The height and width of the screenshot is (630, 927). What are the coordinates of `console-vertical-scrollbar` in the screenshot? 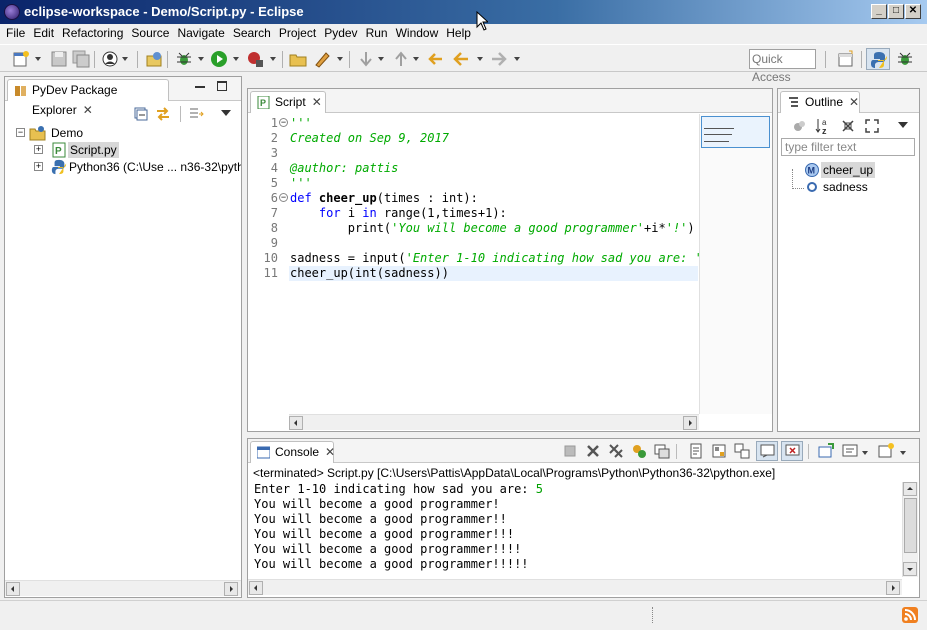 It's located at (910, 529).